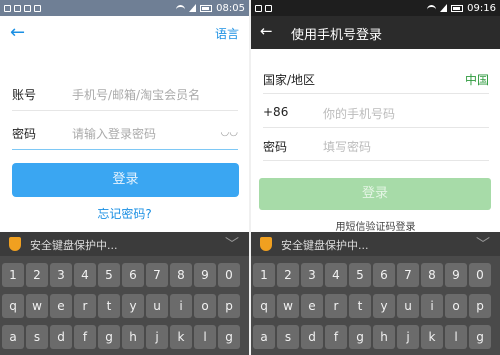  Describe the element at coordinates (375, 226) in the screenshot. I see `sms-login-link: 用短信验证码登录` at that location.